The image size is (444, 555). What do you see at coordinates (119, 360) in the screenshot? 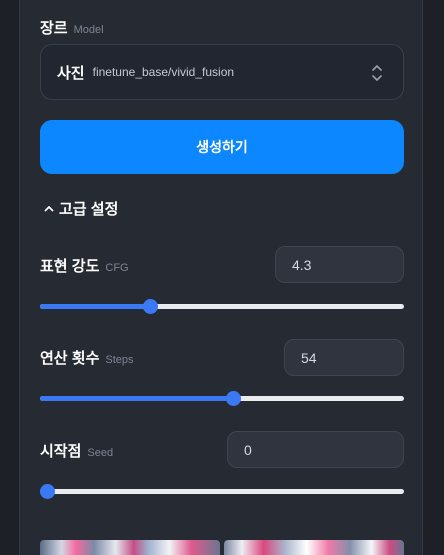
I see `steps-label-sub: Steps` at bounding box center [119, 360].